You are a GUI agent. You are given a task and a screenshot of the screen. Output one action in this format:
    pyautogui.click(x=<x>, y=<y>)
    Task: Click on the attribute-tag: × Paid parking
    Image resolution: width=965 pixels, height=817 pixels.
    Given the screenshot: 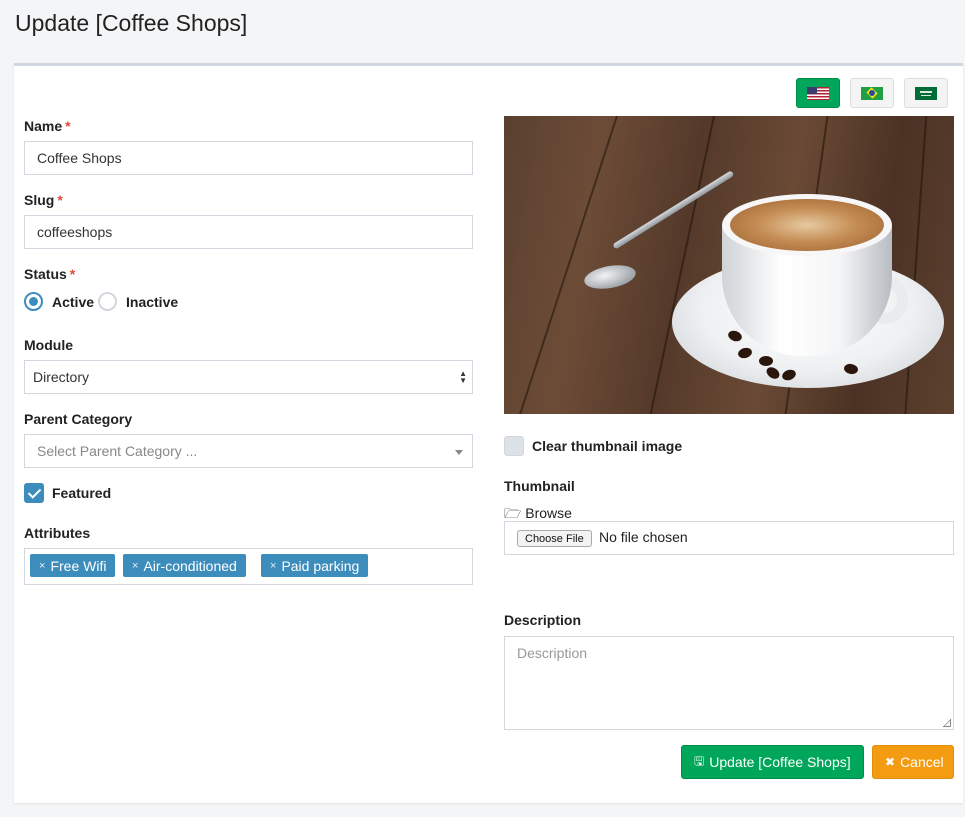 What is the action you would take?
    pyautogui.click(x=315, y=565)
    